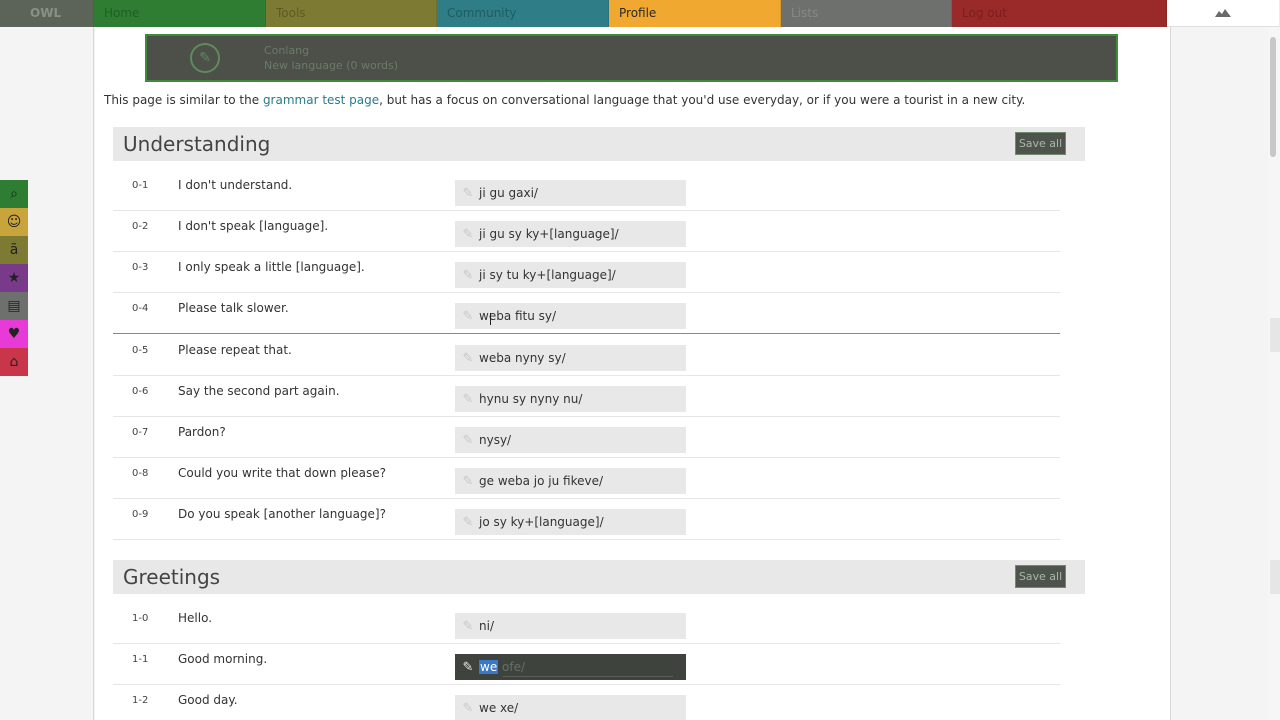 This screenshot has height=720, width=1280. What do you see at coordinates (599, 577) in the screenshot?
I see `section-header-greetings: Greetings Save all` at bounding box center [599, 577].